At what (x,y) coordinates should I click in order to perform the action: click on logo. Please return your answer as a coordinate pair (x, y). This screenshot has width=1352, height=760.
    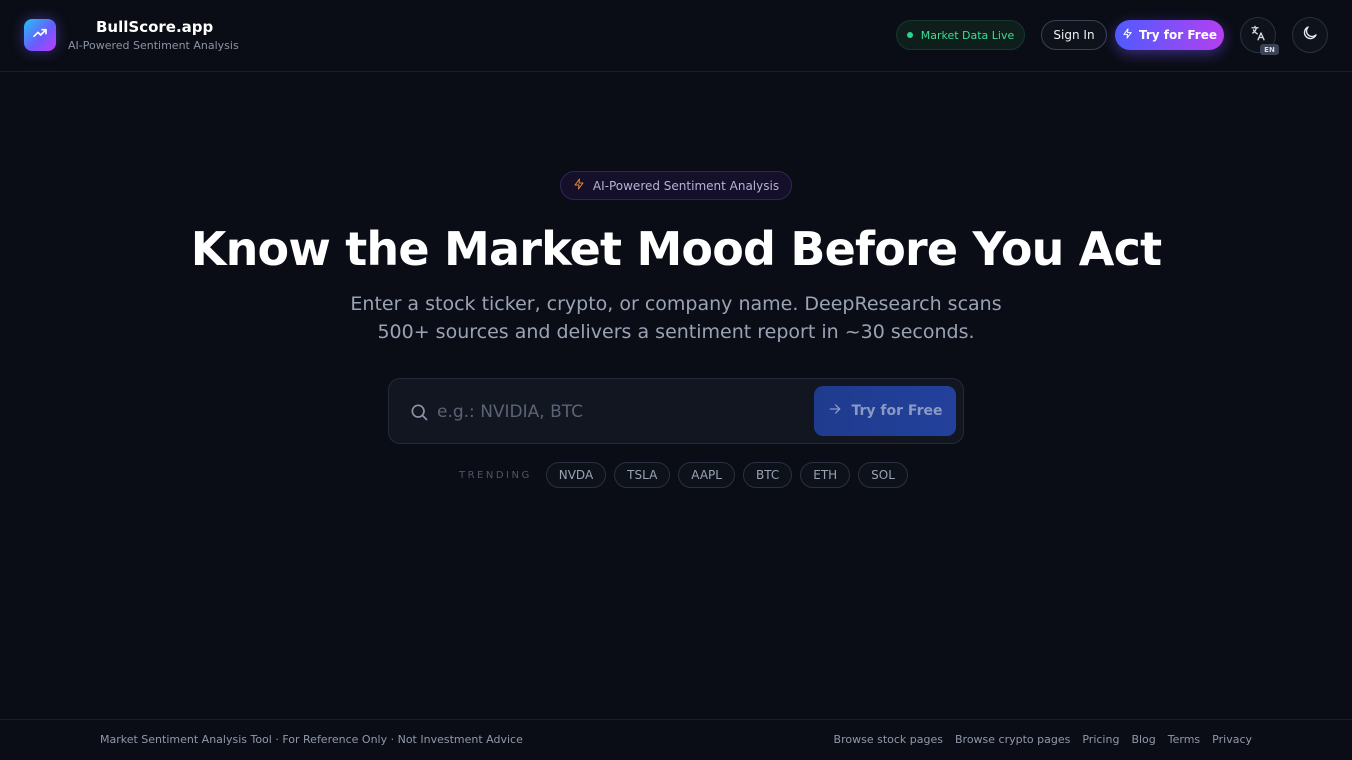
    Looking at the image, I should click on (40, 35).